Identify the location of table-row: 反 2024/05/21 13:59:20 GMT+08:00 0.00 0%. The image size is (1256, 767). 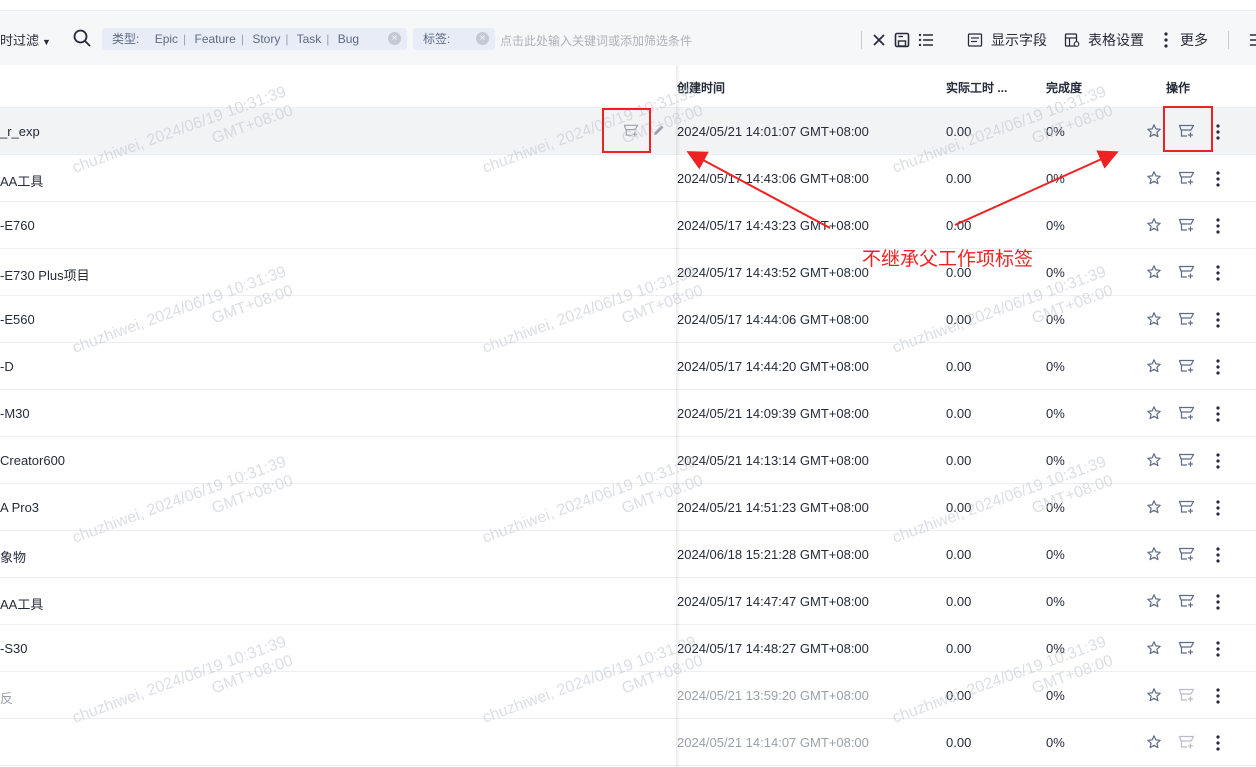
(628, 695).